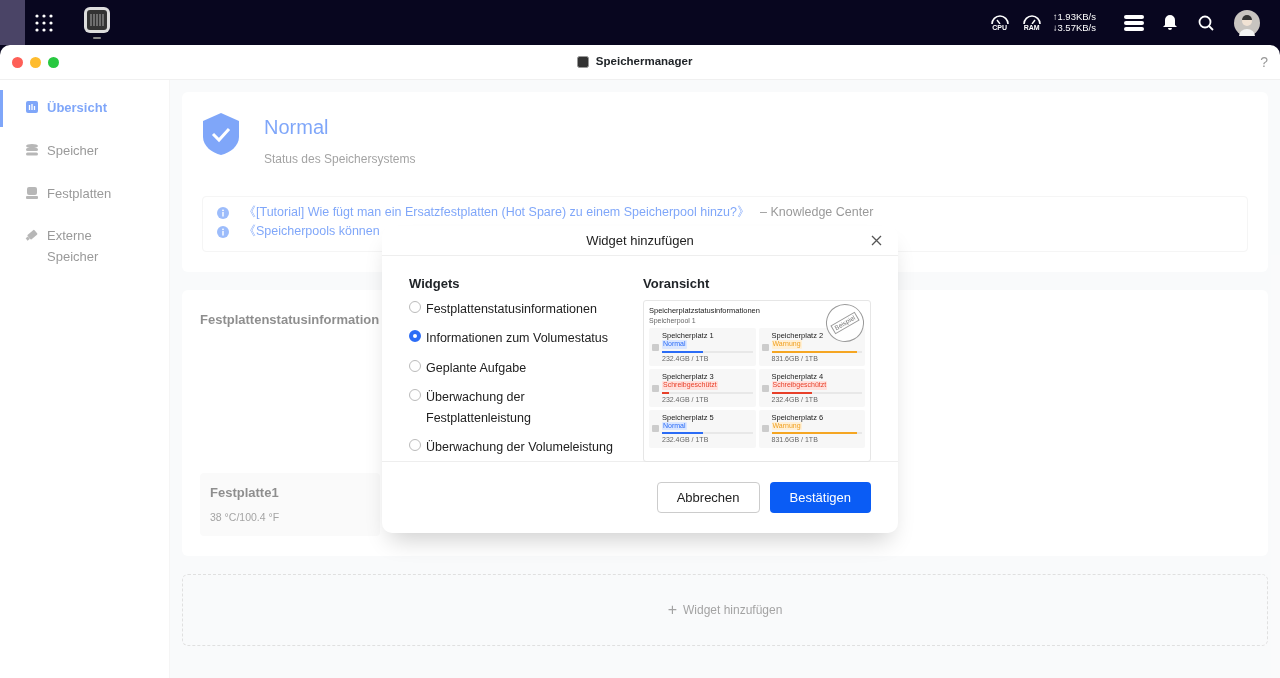  I want to click on close-window-button, so click(17, 62).